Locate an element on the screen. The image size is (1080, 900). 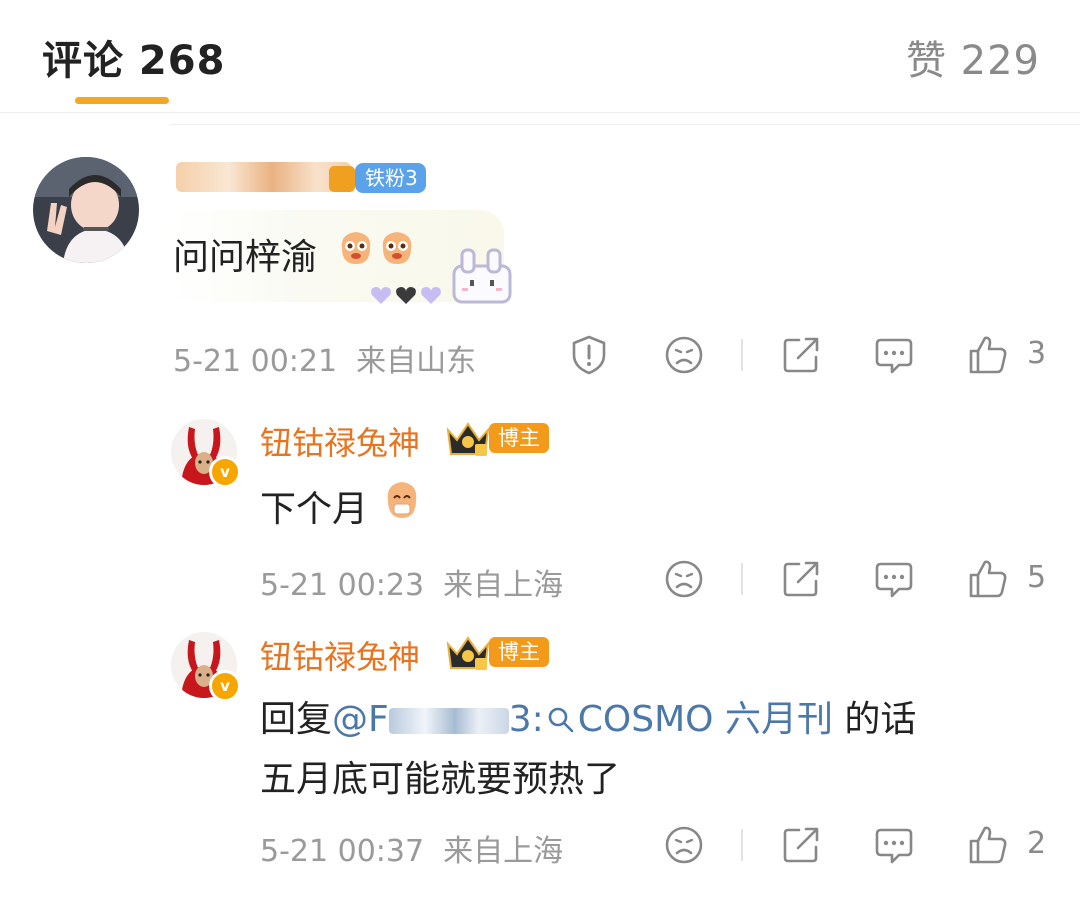
tab-likes: 赞 229 is located at coordinates (973, 57).